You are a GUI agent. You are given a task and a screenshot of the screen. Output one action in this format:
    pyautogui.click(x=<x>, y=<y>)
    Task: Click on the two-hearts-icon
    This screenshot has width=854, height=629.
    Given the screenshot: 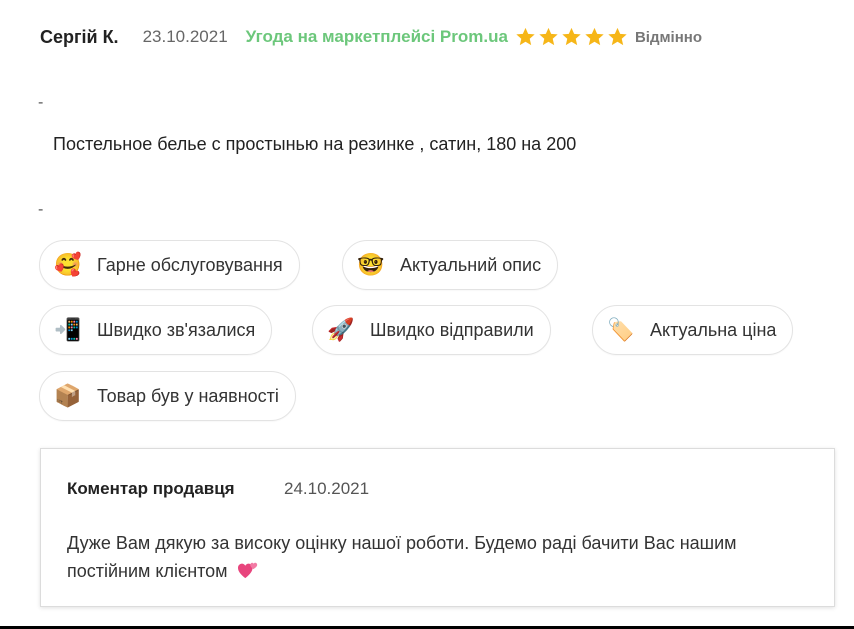 What is the action you would take?
    pyautogui.click(x=247, y=570)
    